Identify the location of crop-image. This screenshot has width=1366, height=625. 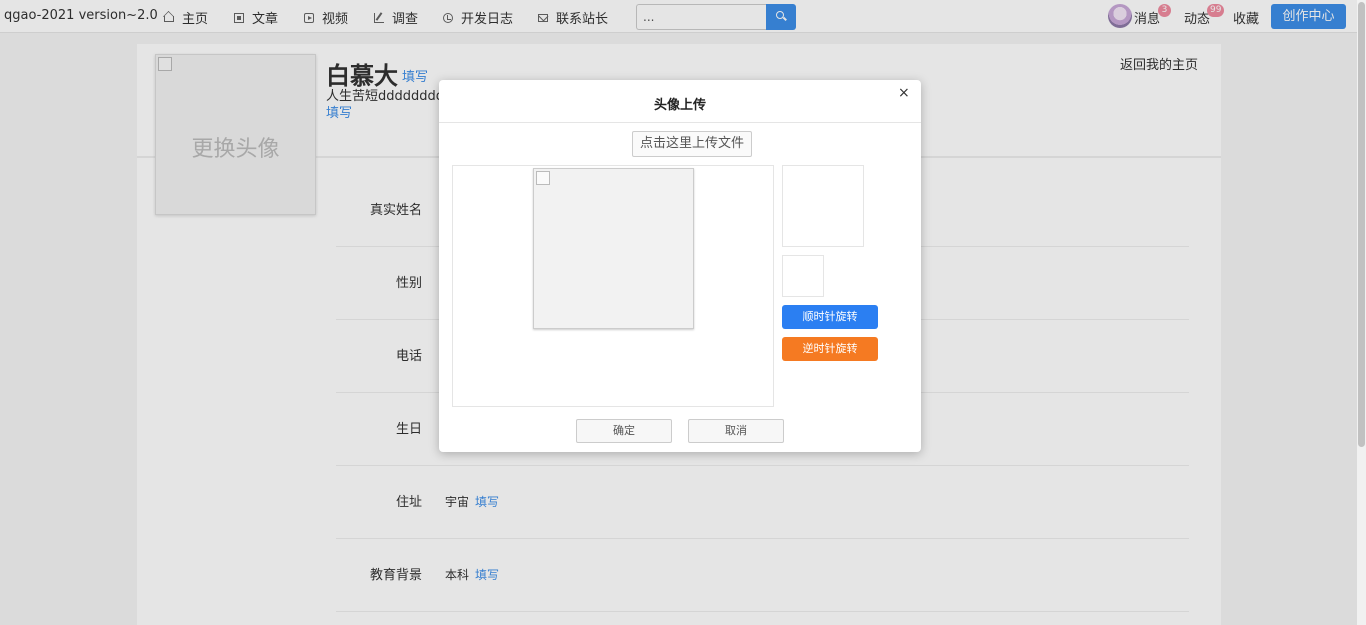
(613, 248).